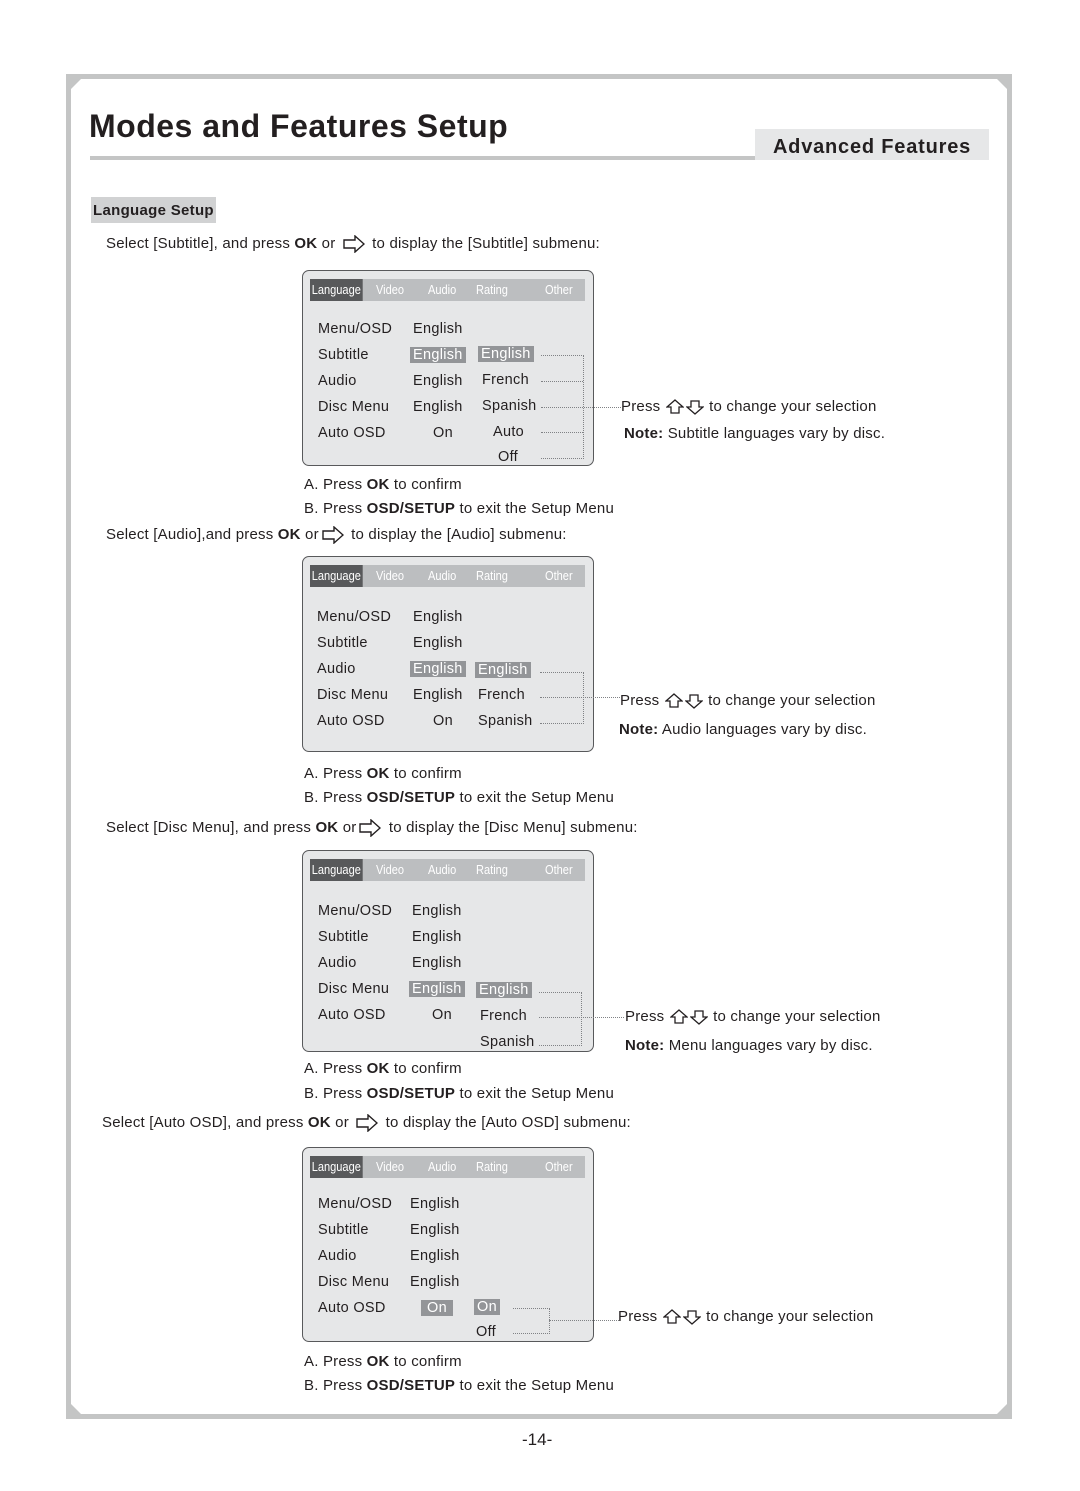 The width and height of the screenshot is (1080, 1491). I want to click on connector-line, so click(562, 381).